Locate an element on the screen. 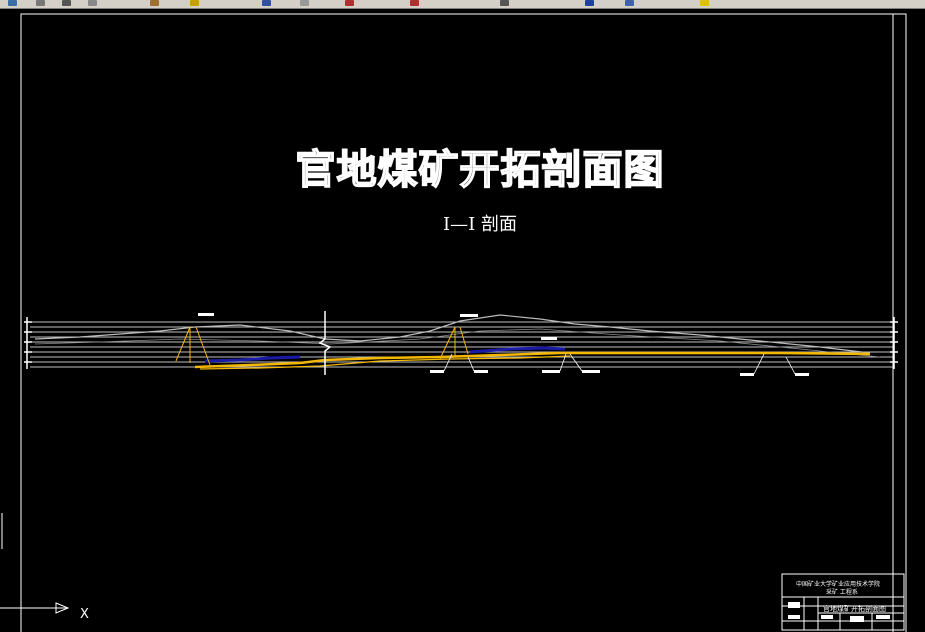 Image resolution: width=925 pixels, height=632 pixels. title-block-department: 采矿 工程系 is located at coordinates (842, 592).